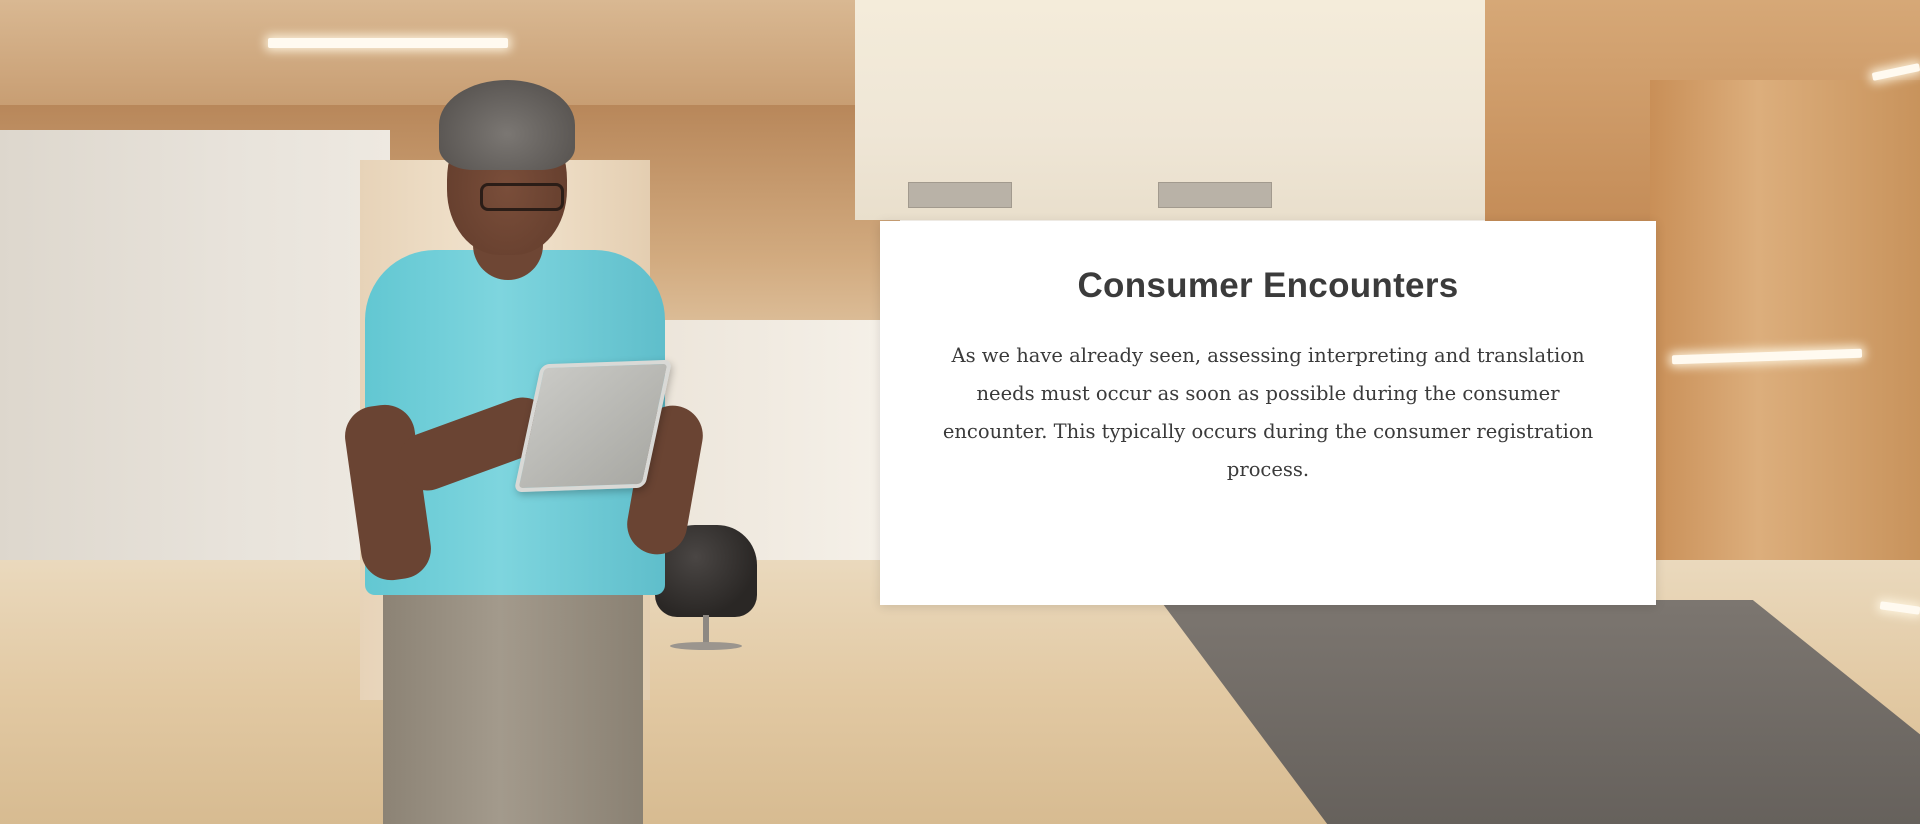 The height and width of the screenshot is (824, 1920). Describe the element at coordinates (522, 197) in the screenshot. I see `glasses` at that location.